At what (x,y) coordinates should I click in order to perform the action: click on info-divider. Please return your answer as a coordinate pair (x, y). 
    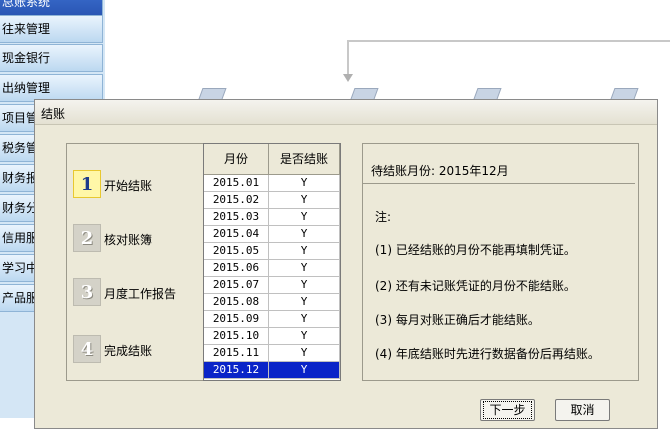
    Looking at the image, I should click on (499, 183).